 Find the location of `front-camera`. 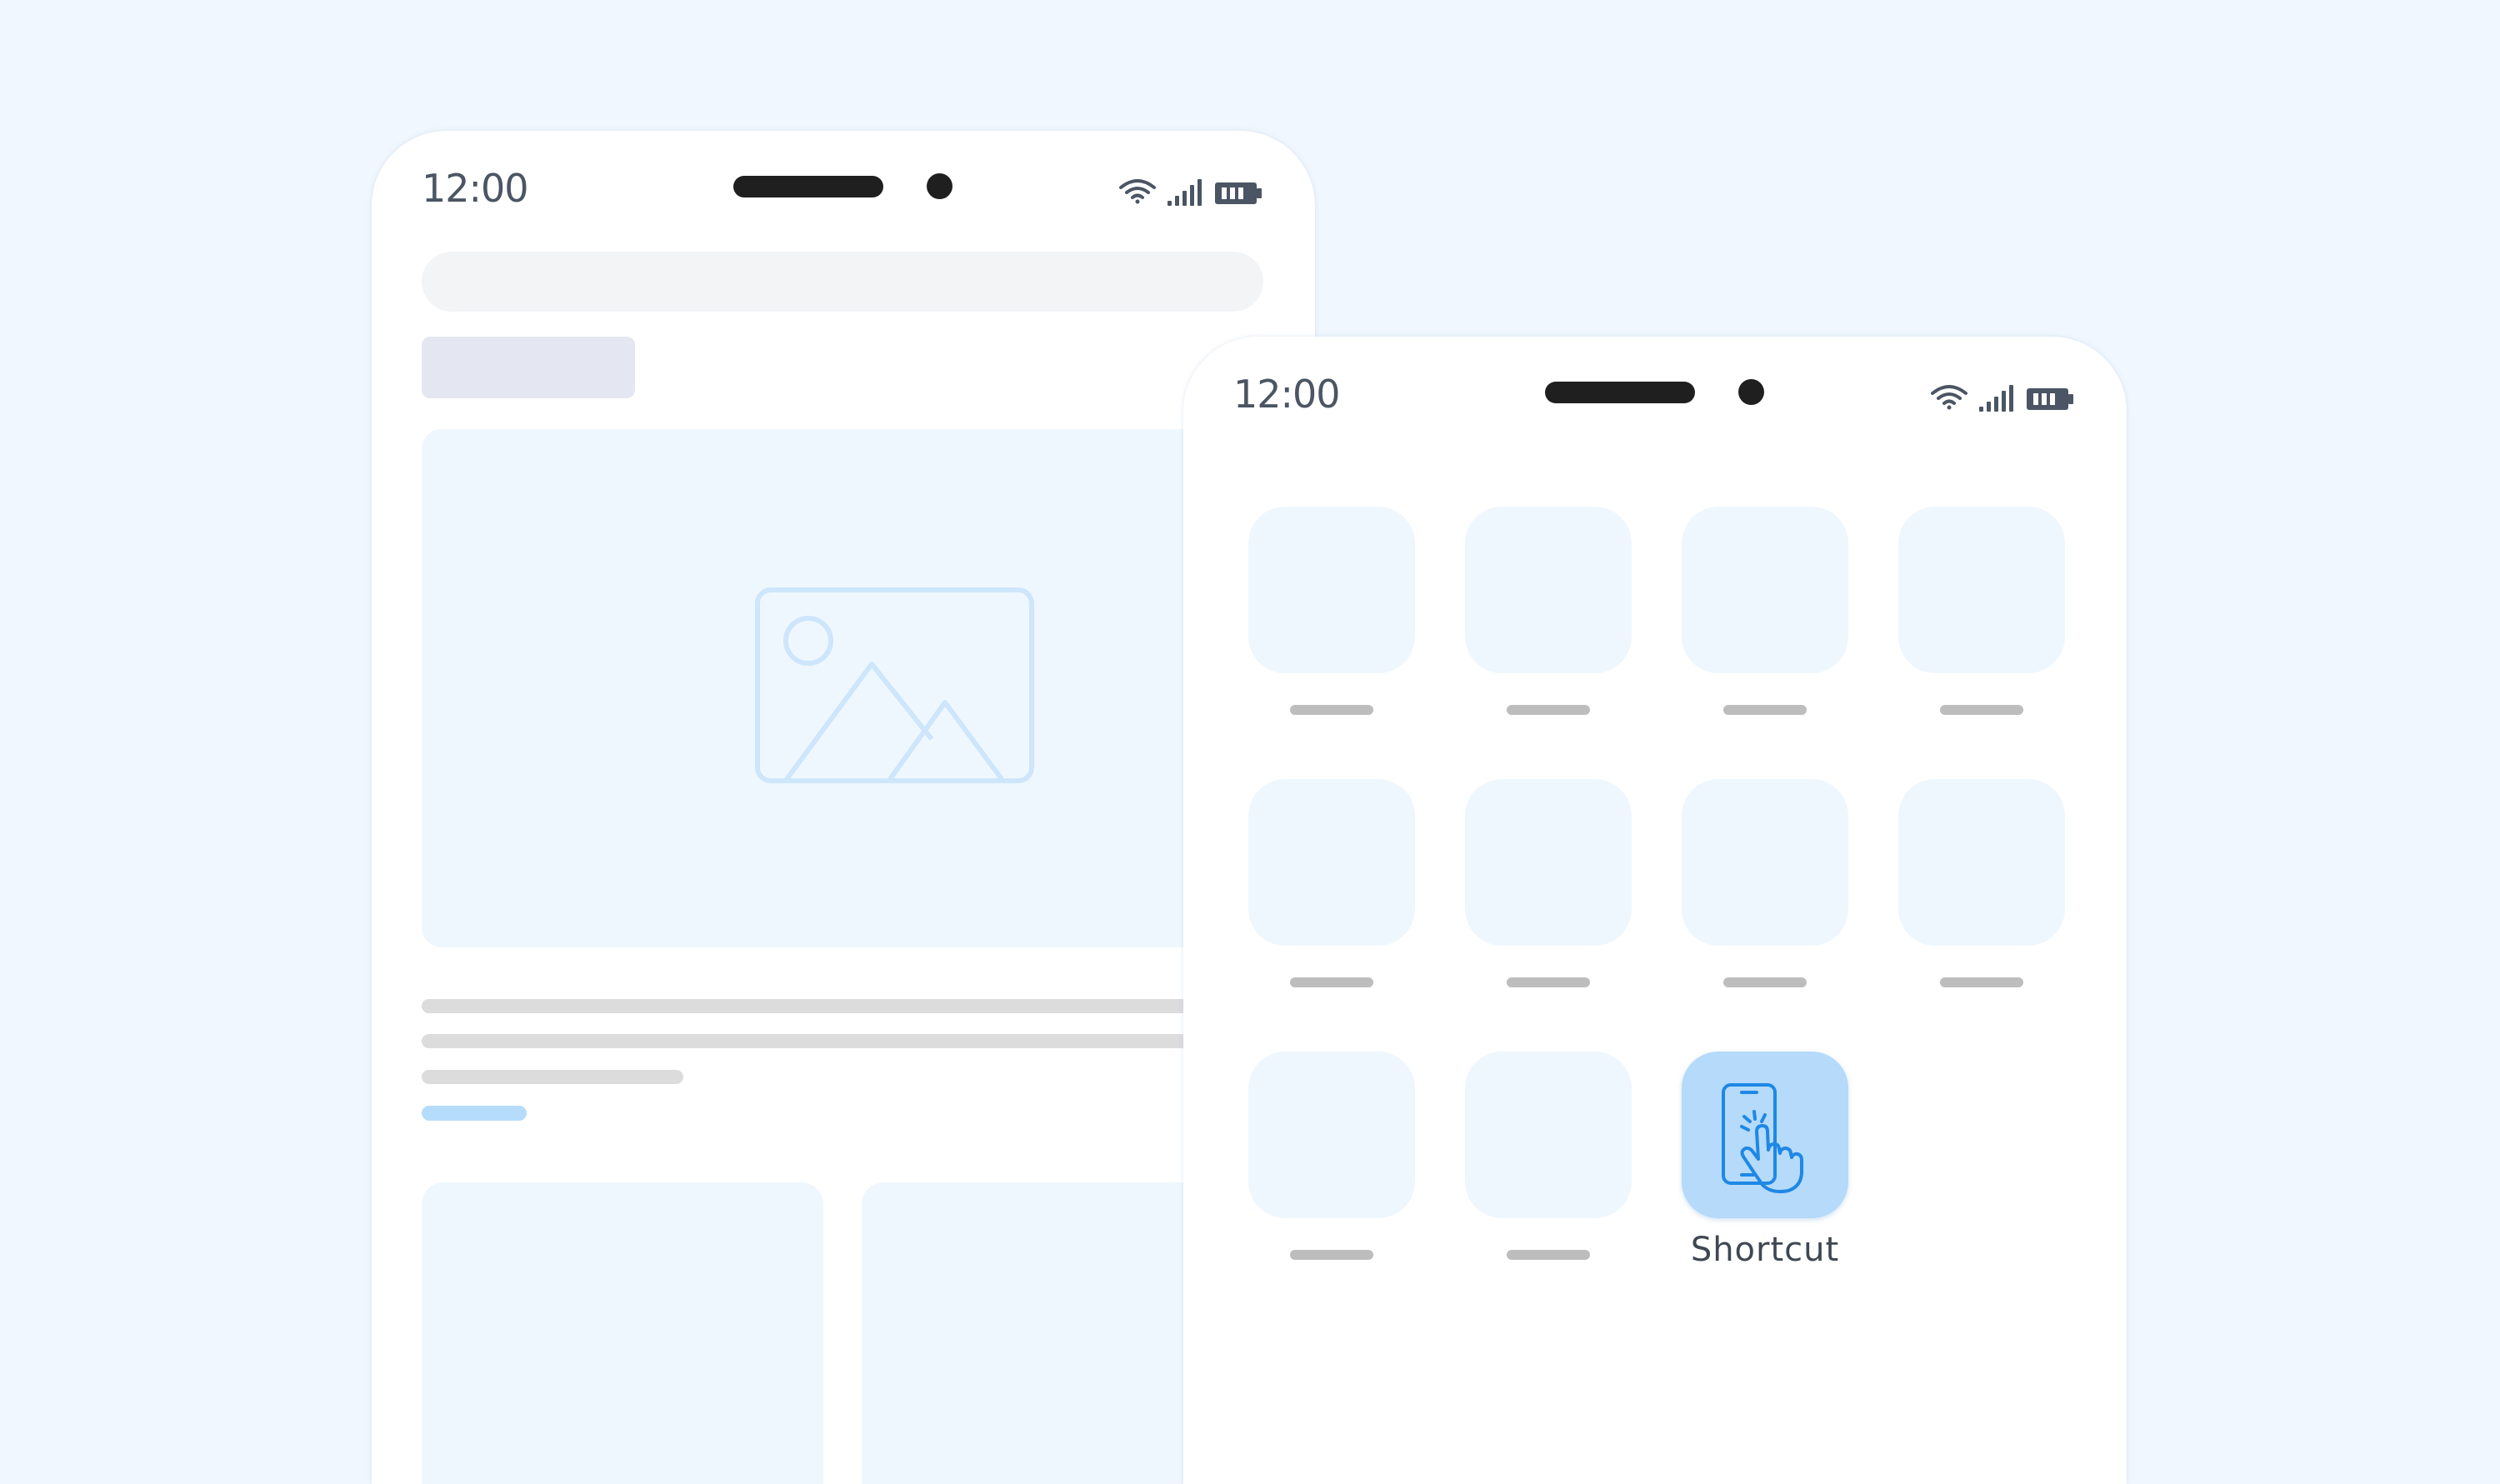

front-camera is located at coordinates (939, 186).